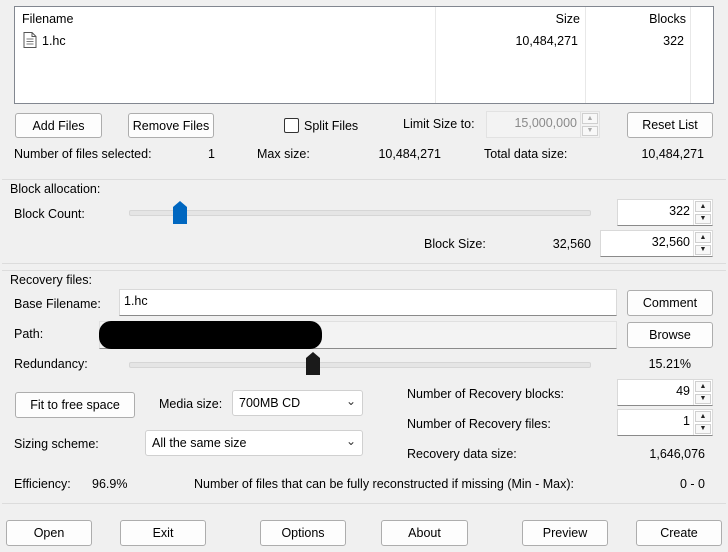 The image size is (728, 552). I want to click on sizing-scheme-label: Sizing scheme:, so click(56, 444).